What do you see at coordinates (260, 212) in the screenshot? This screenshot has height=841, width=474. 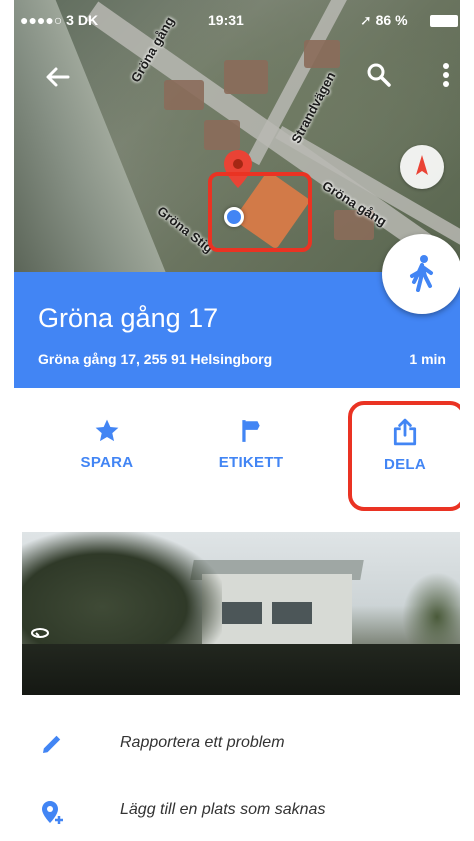 I see `highlight-box-pin` at bounding box center [260, 212].